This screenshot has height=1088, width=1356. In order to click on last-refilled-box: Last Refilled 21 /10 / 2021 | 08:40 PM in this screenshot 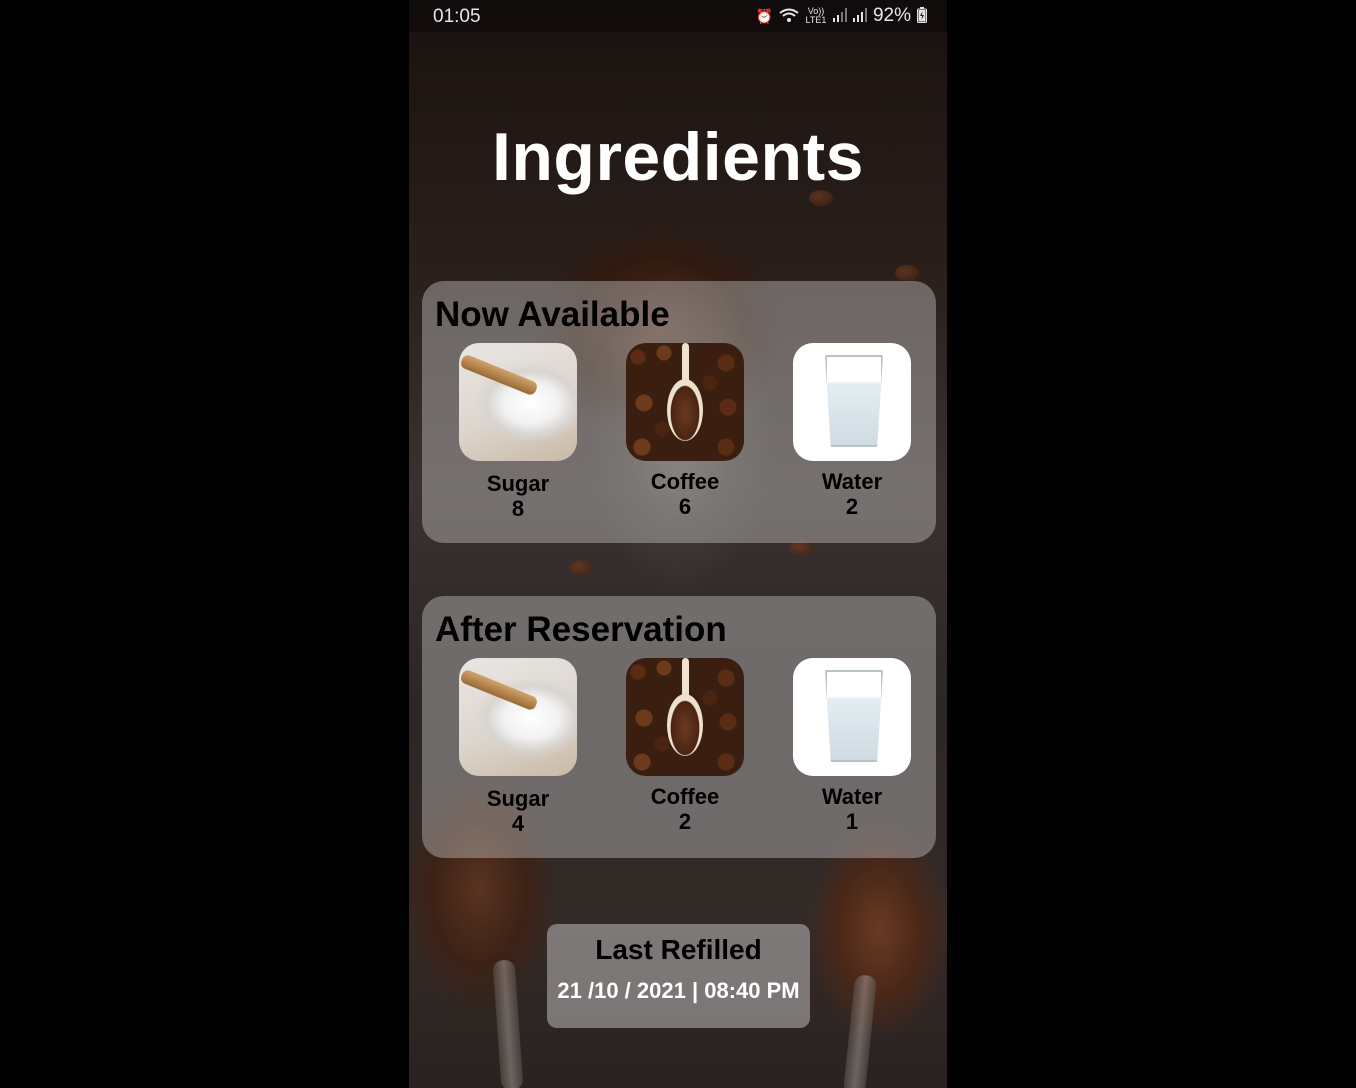, I will do `click(678, 976)`.